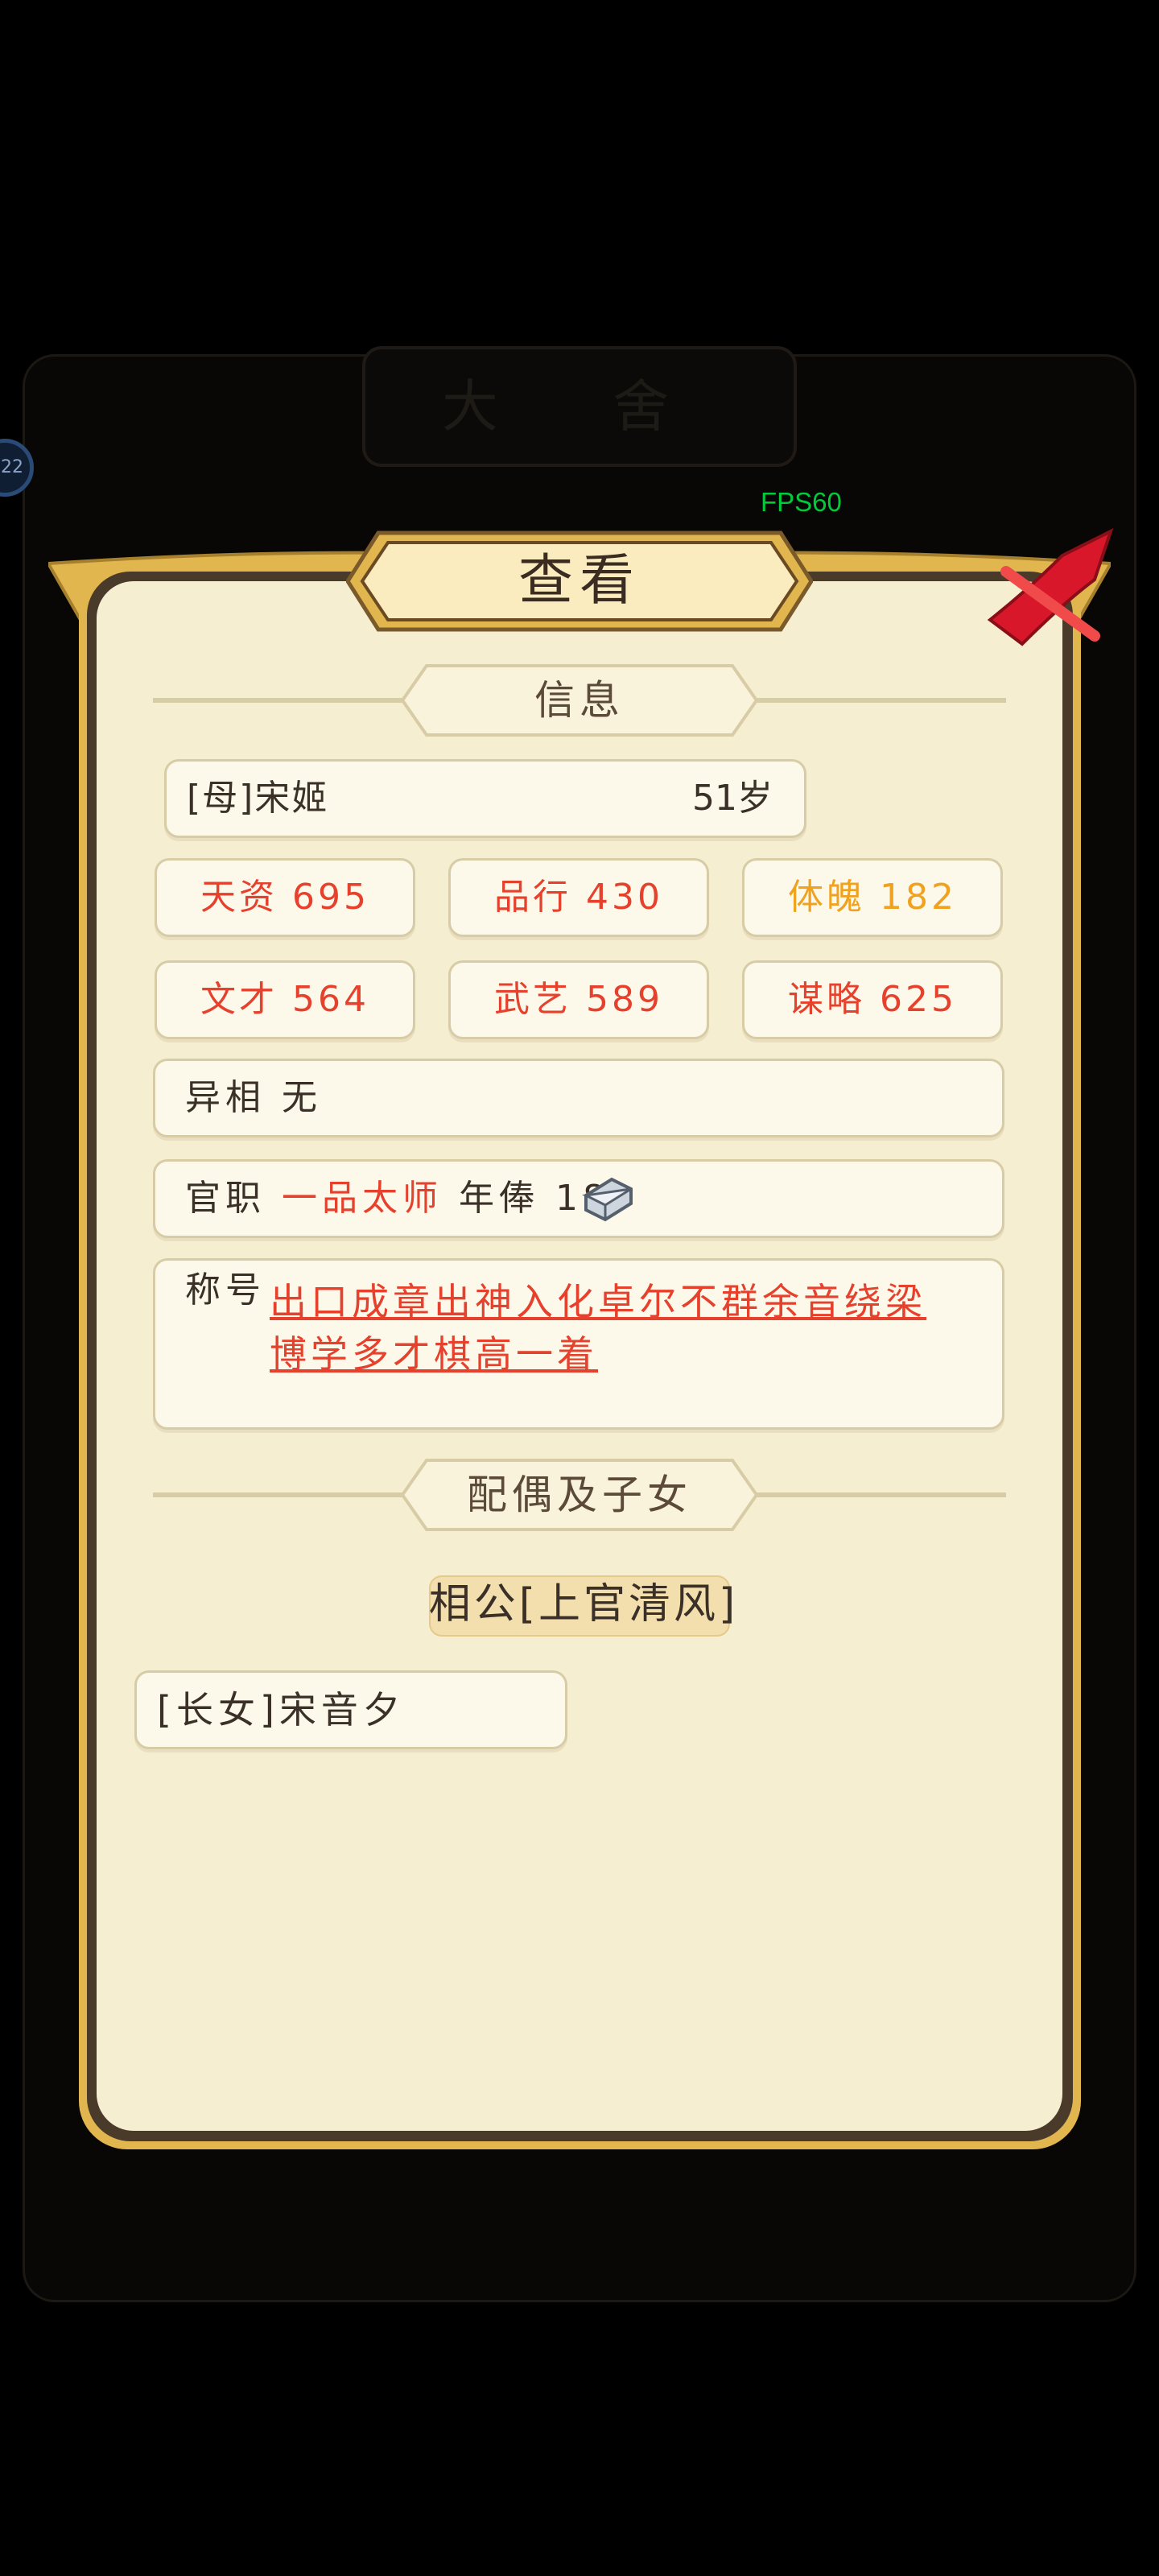 The height and width of the screenshot is (2576, 1159). I want to click on info-section-title: 信息, so click(579, 700).